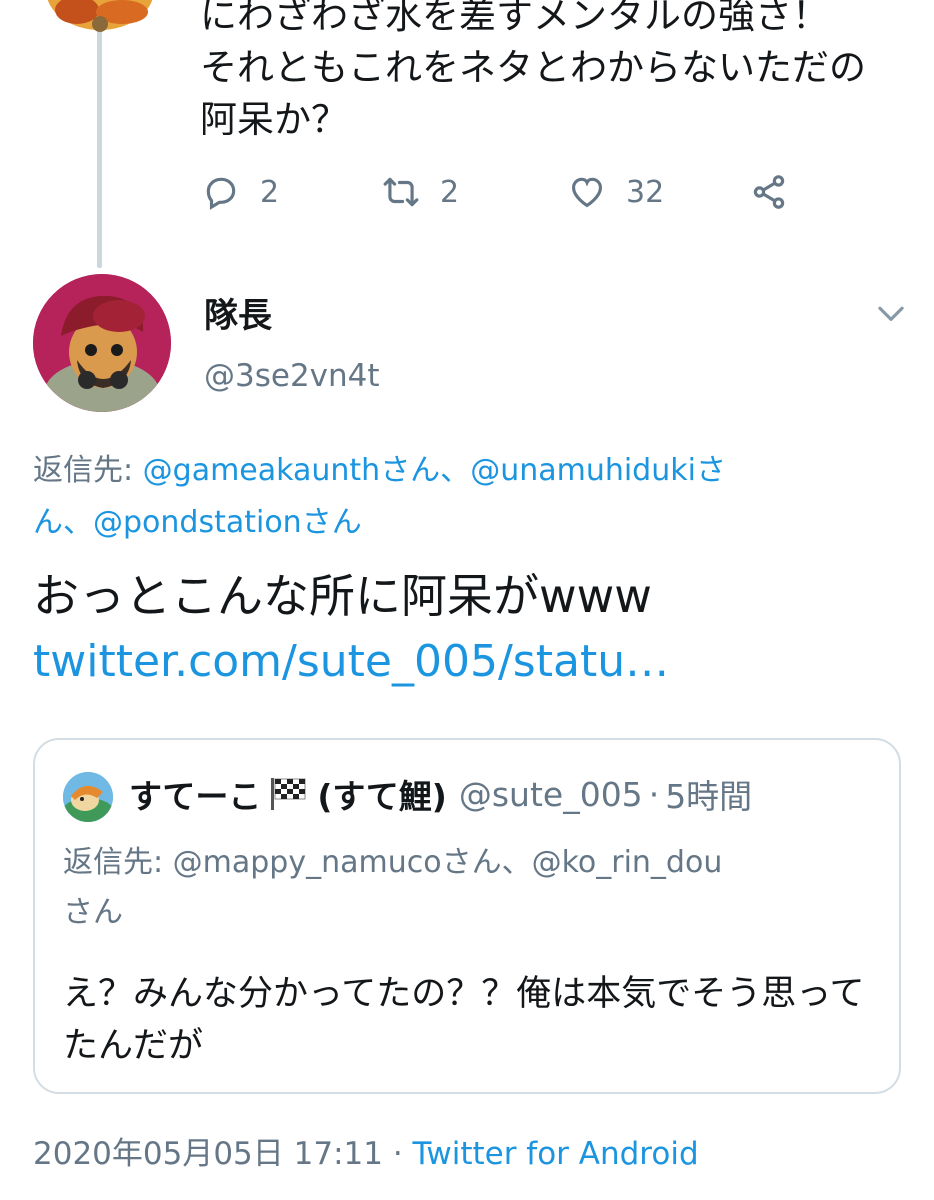 This screenshot has height=1200, width=934. I want to click on retweet-icon, so click(401, 192).